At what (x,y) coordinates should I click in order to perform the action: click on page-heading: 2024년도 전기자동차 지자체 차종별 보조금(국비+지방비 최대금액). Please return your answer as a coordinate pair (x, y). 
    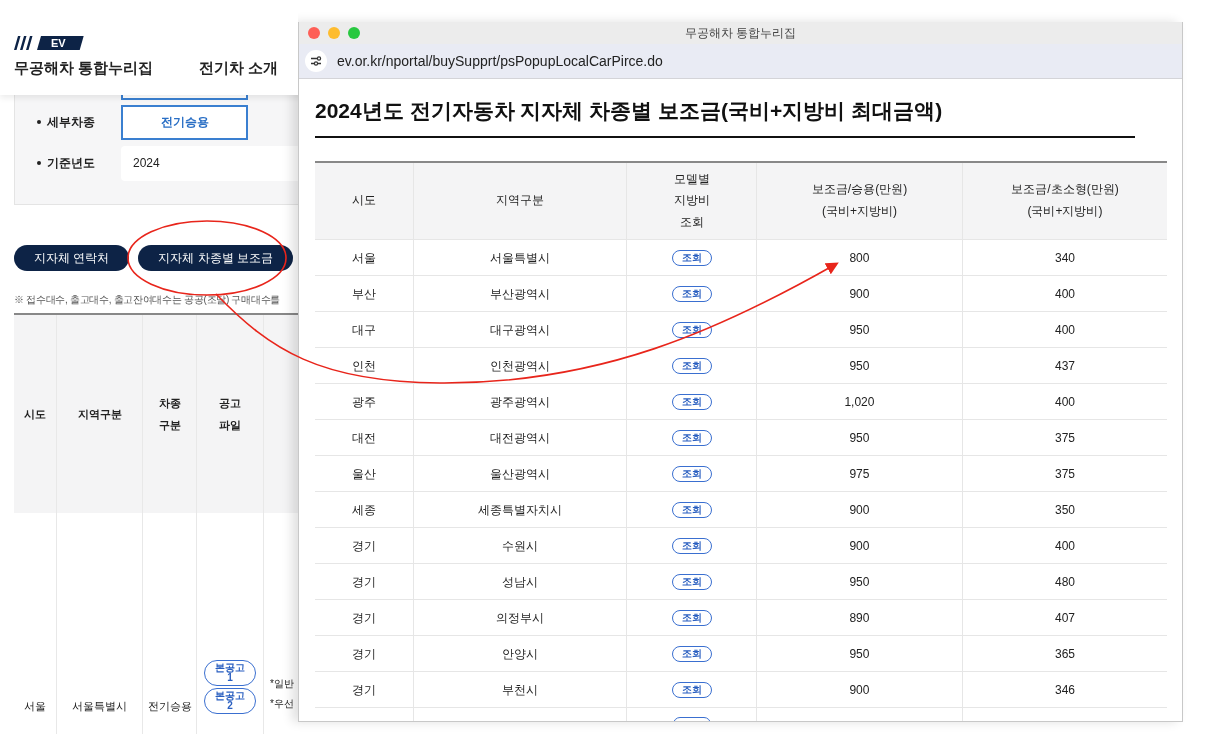
    Looking at the image, I should click on (725, 117).